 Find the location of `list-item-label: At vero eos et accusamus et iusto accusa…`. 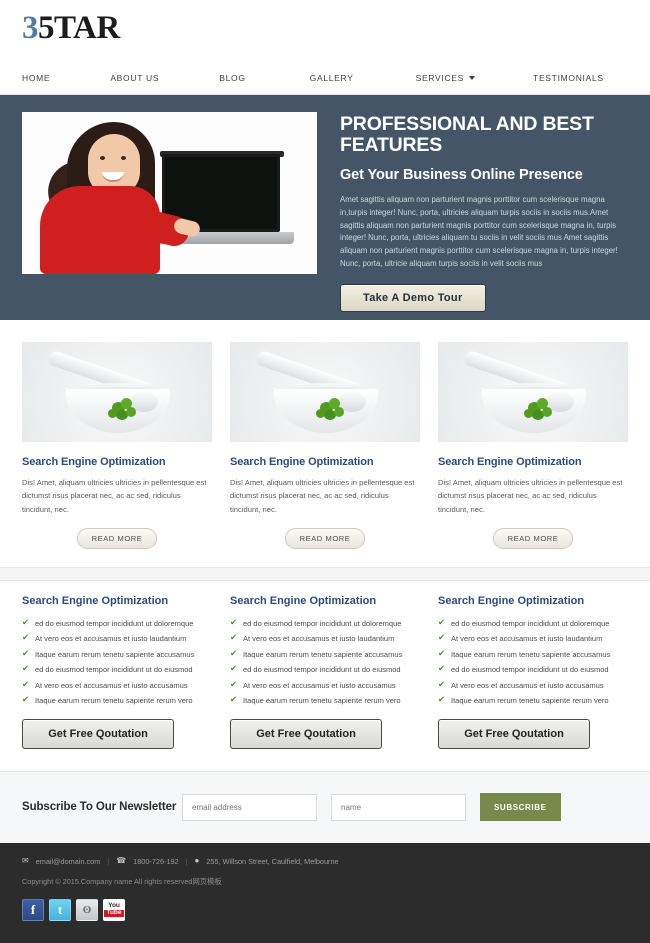

list-item-label: At vero eos et accusamus et iusto accusa… is located at coordinates (527, 685).